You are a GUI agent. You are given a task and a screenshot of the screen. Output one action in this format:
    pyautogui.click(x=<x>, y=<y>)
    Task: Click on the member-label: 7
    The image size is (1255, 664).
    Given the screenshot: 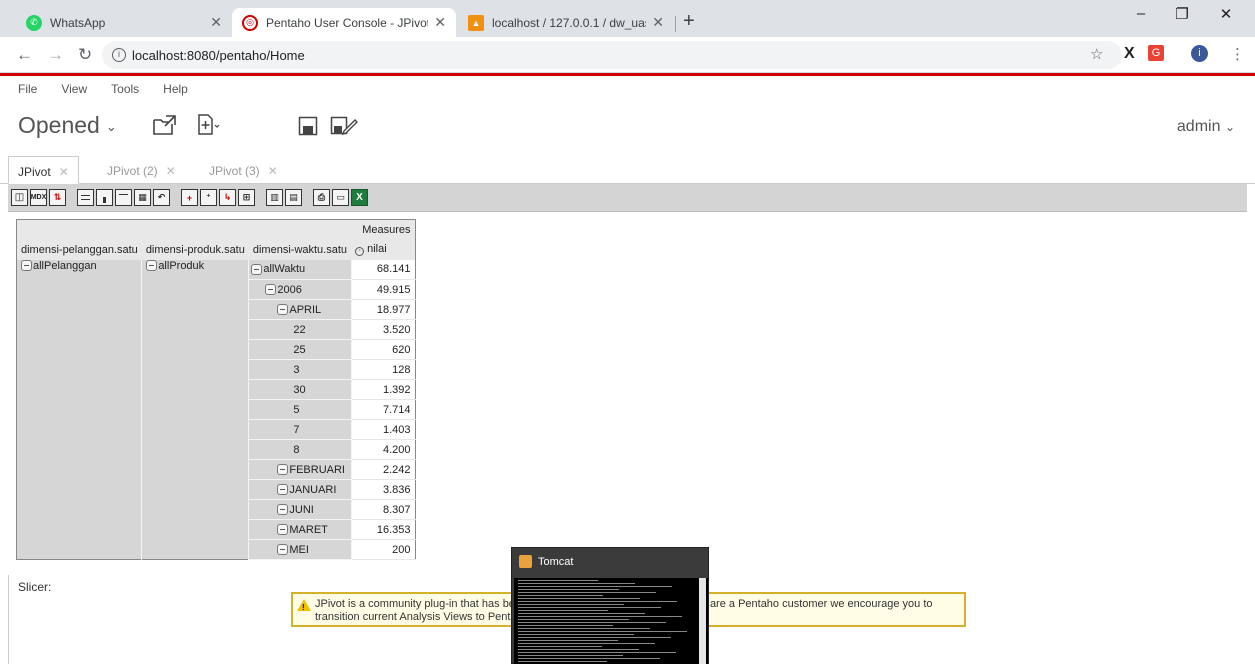 What is the action you would take?
    pyautogui.click(x=296, y=429)
    